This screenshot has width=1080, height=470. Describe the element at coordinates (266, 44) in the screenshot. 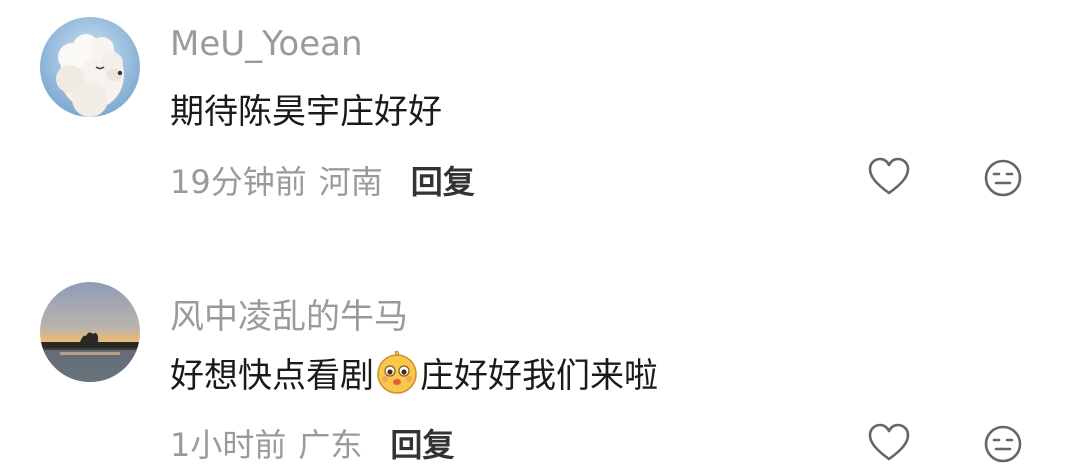

I see `username: MeU_Yoean` at that location.